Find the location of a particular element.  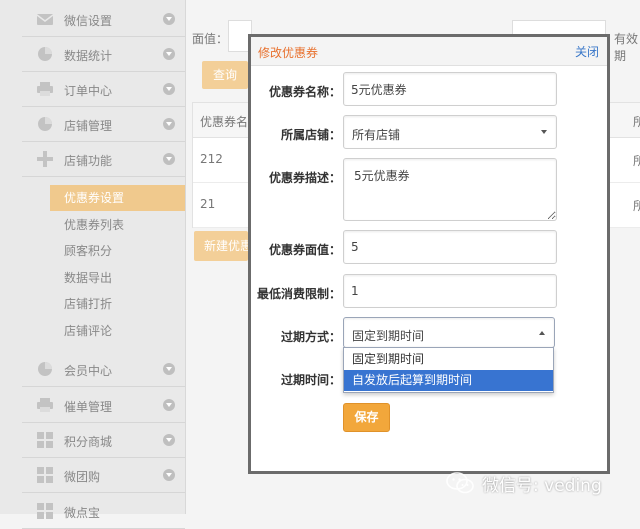

sidebar-item-orders: 订单中心 is located at coordinates (103, 89).